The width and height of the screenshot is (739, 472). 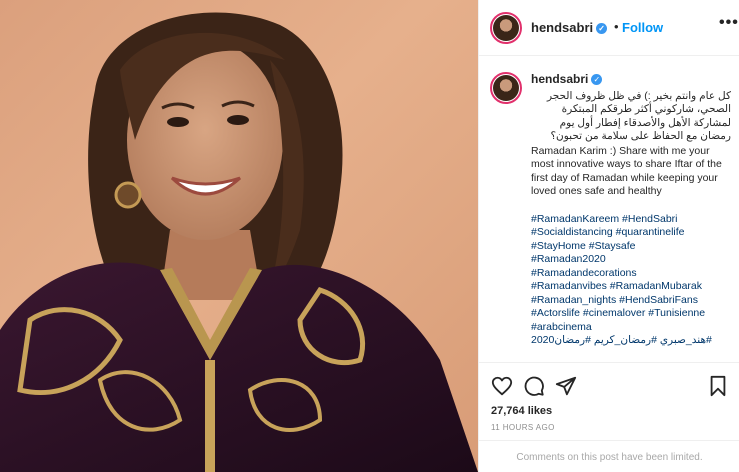 I want to click on hashtag-line: #Actorslife #cinemalover #Tunisienne, so click(x=631, y=314).